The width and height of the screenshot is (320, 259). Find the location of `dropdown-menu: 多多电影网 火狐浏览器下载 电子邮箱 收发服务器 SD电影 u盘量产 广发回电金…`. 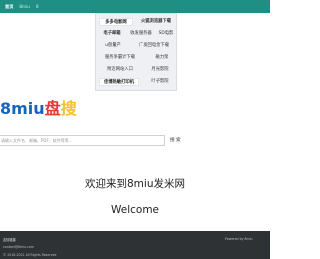

dropdown-menu: 多多电影网 火狐浏览器下载 电子邮箱 收发服务器 SD电影 u盘量产 广发回电金… is located at coordinates (136, 52).